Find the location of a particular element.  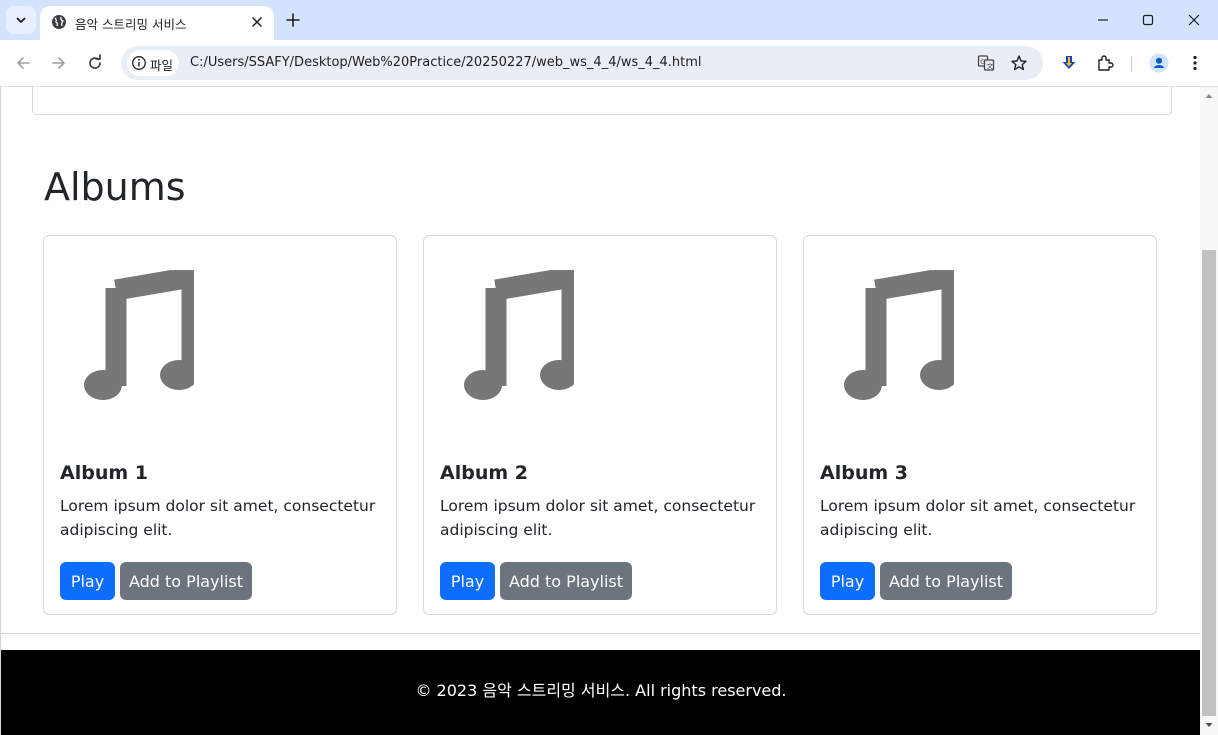

page-footer: © 2023 음악 스트리밍 서비스. All rights reserved. is located at coordinates (601, 692).